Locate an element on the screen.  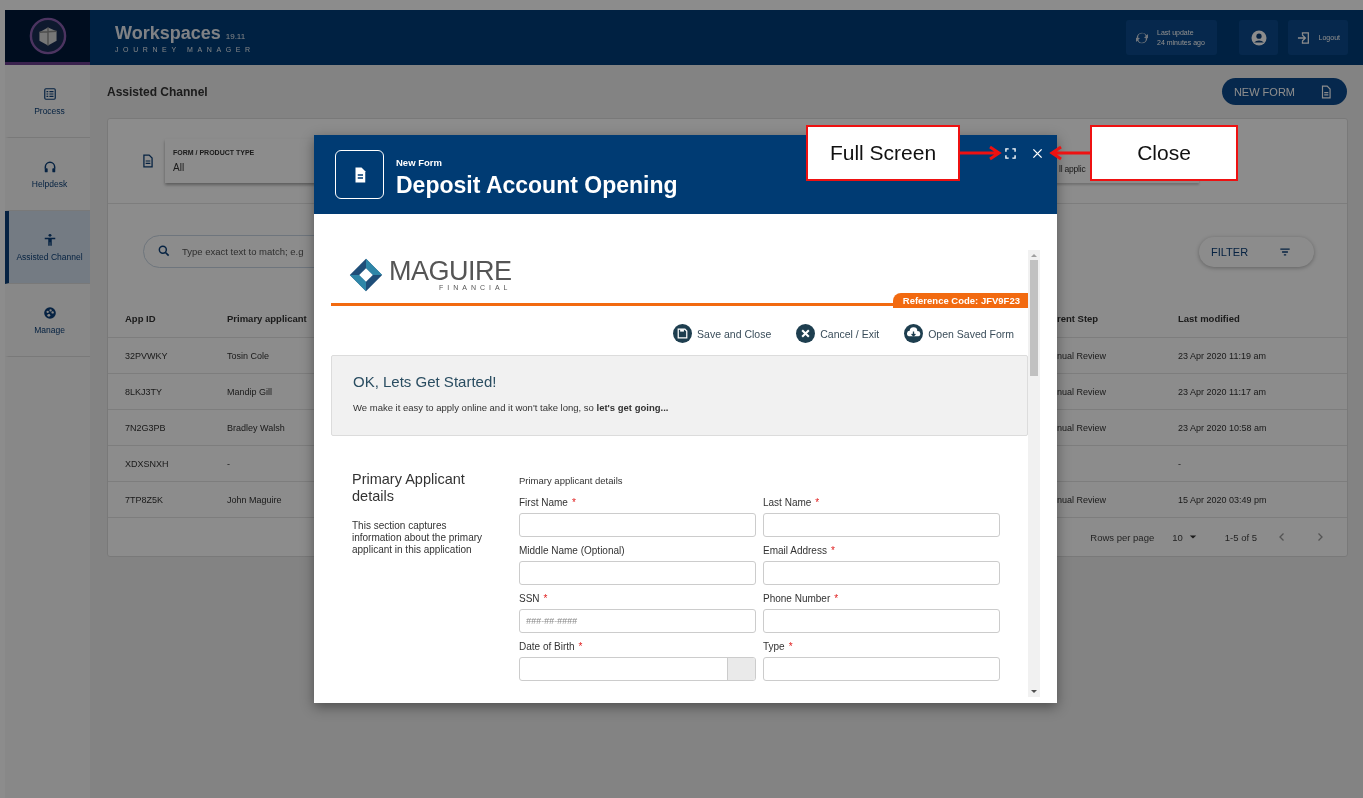
table-cell-text: John Maguire is located at coordinates (255, 499).